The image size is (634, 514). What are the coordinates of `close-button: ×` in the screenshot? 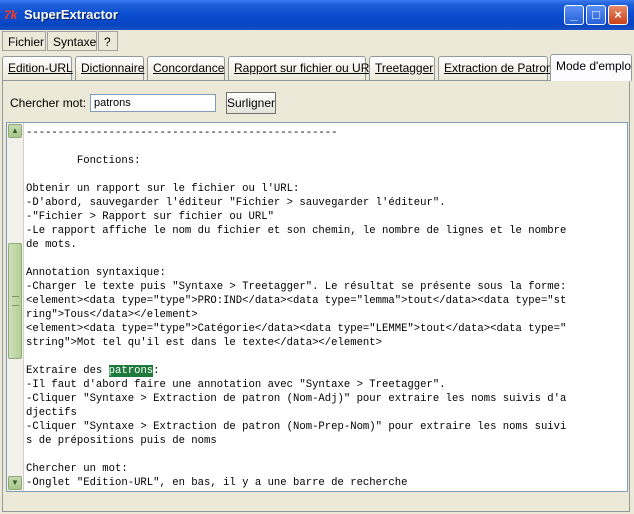 It's located at (618, 15).